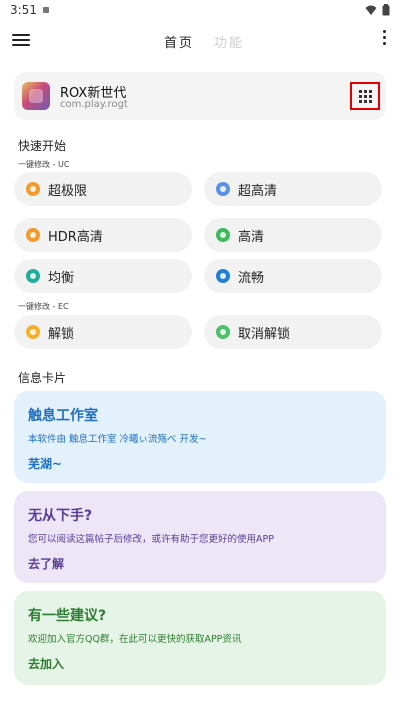 The width and height of the screenshot is (400, 710). I want to click on preset-hdr-hd: HDR高清, so click(103, 235).